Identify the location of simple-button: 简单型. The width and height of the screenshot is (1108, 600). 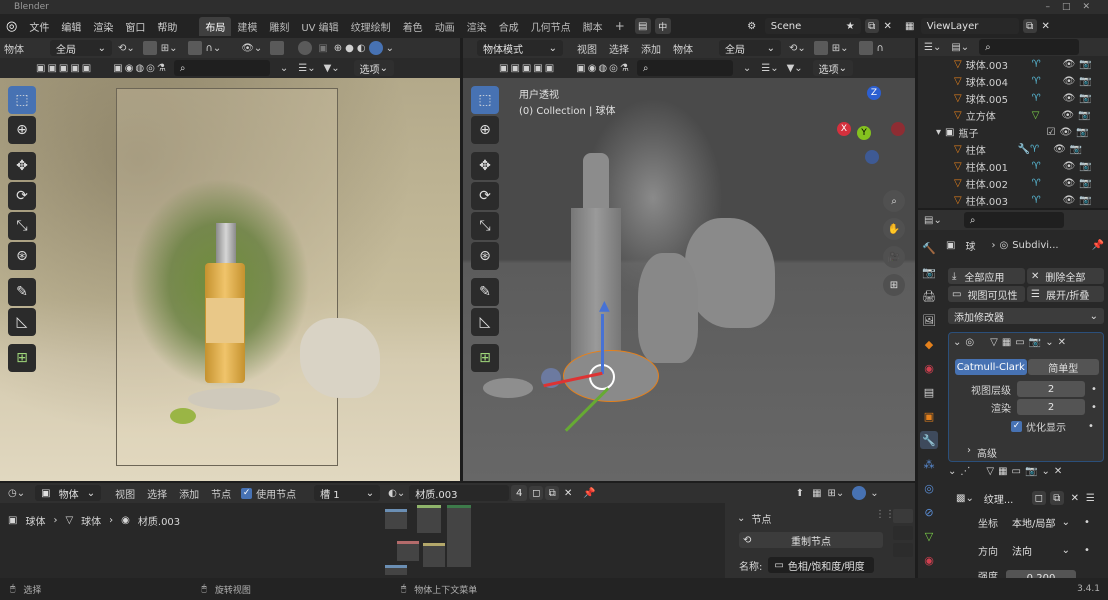
(1063, 367).